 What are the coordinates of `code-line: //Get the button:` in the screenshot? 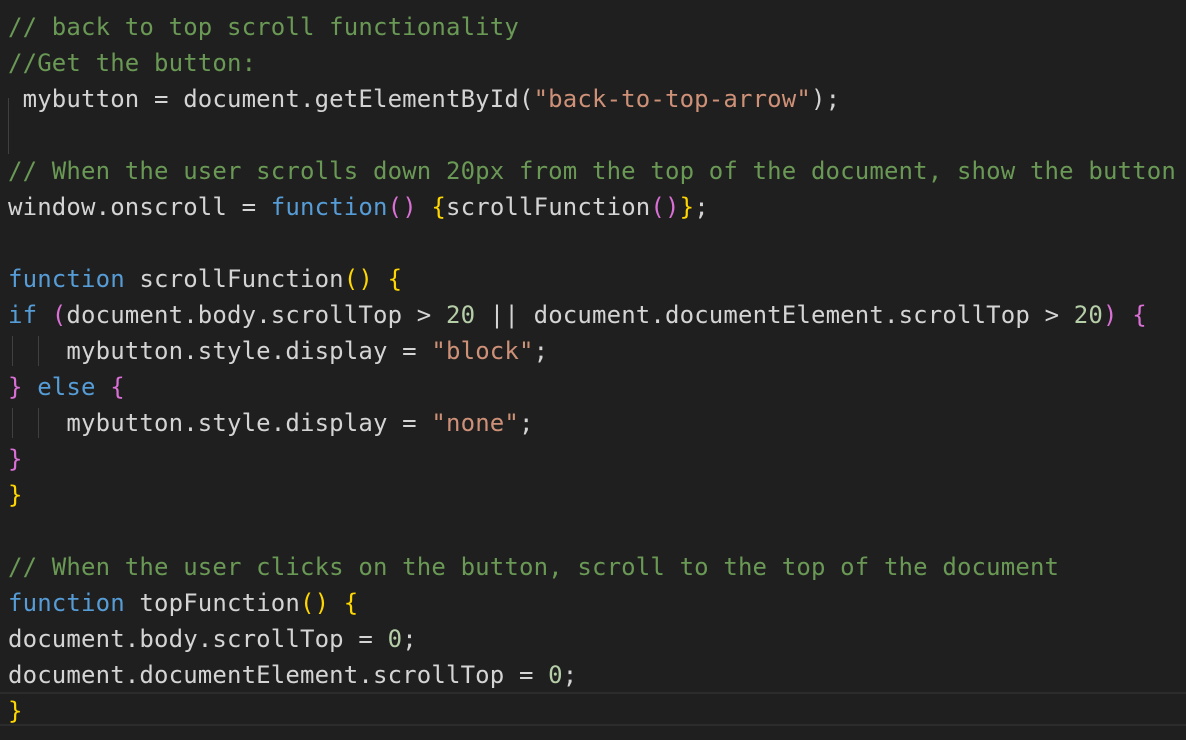 It's located at (132, 63).